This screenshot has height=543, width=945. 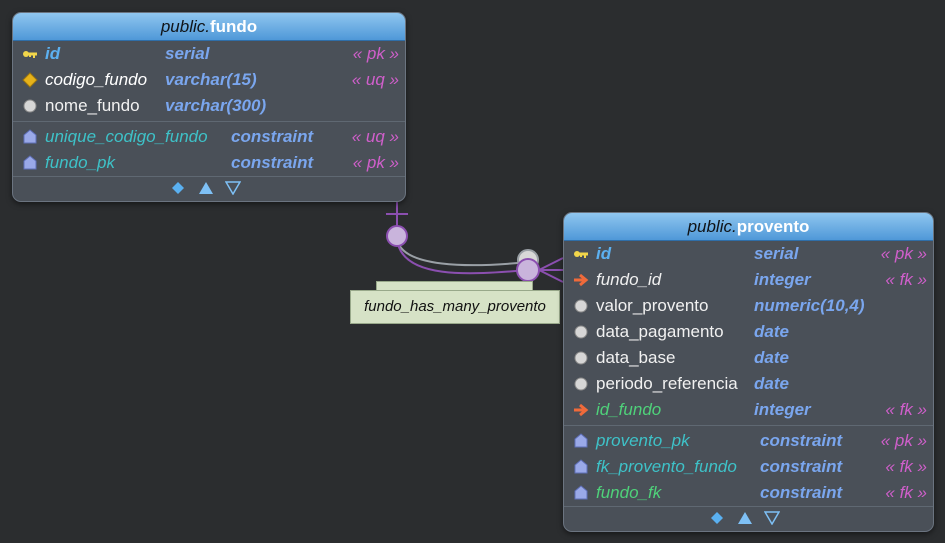 I want to click on table-fundo-schema: public., so click(x=185, y=26).